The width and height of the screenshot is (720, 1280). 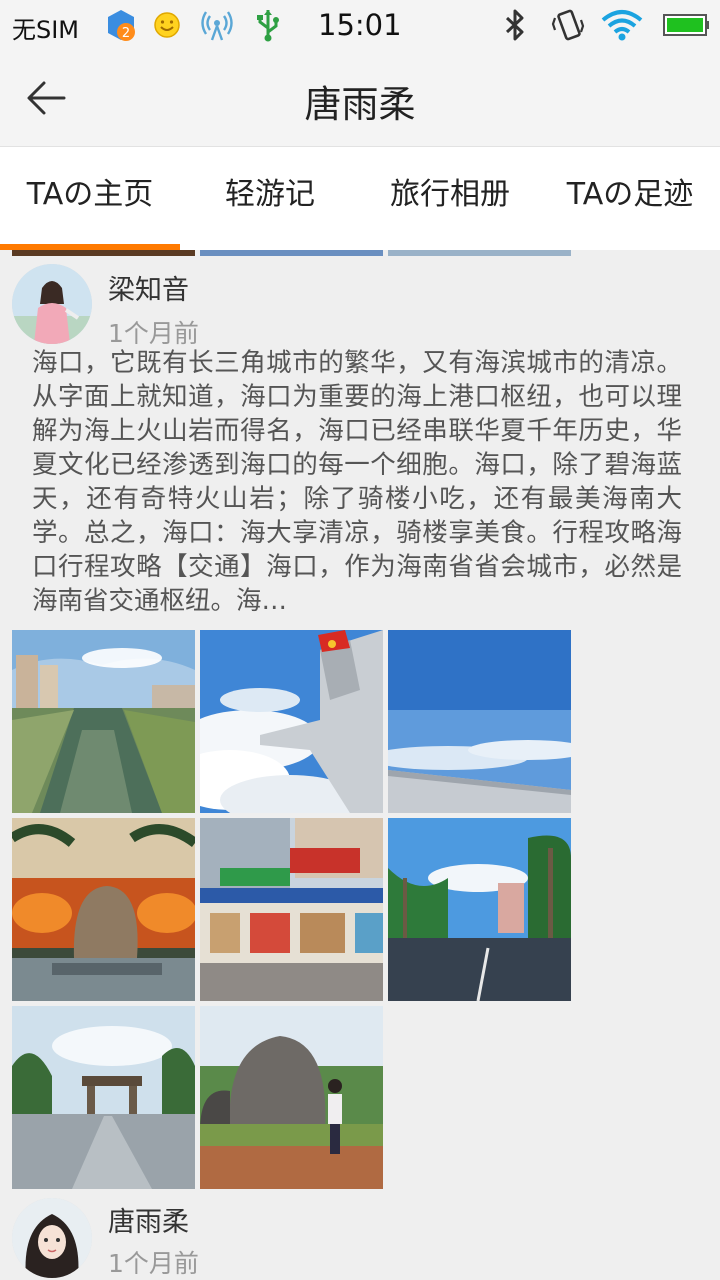 I want to click on stone-with-person-photo, so click(x=291, y=1097).